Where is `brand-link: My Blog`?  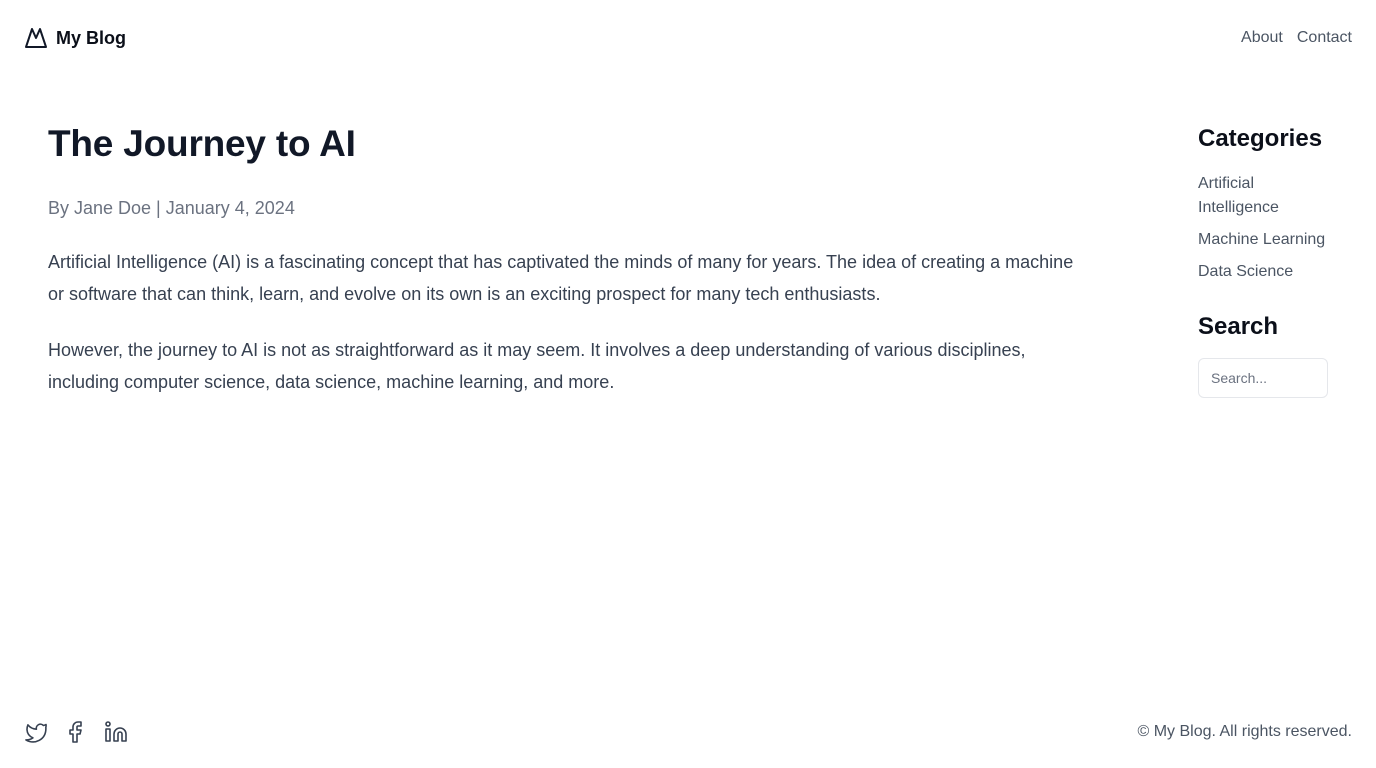
brand-link: My Blog is located at coordinates (75, 38).